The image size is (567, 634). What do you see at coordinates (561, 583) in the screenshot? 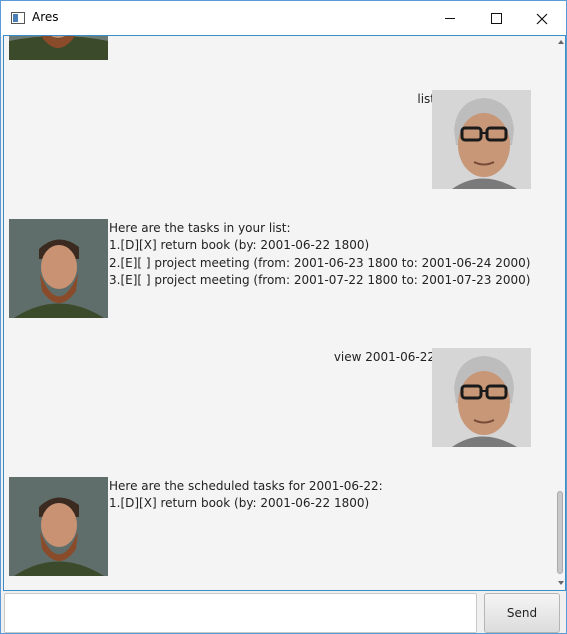
I see `scroll-down-icon` at bounding box center [561, 583].